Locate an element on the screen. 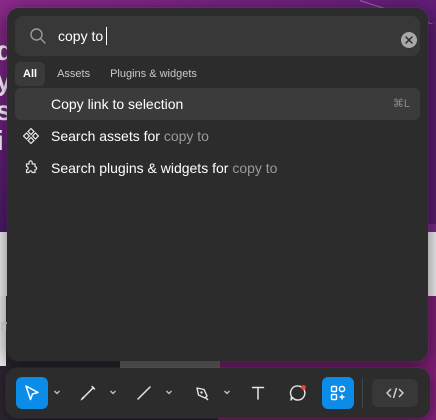  canvas-decor-panel is located at coordinates (432, 124).